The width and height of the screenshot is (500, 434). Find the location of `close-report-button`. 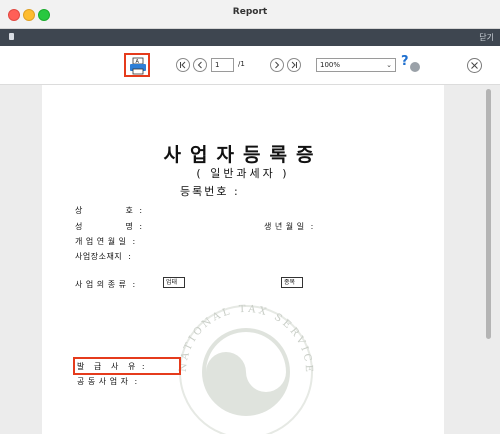

close-report-button is located at coordinates (474, 65).